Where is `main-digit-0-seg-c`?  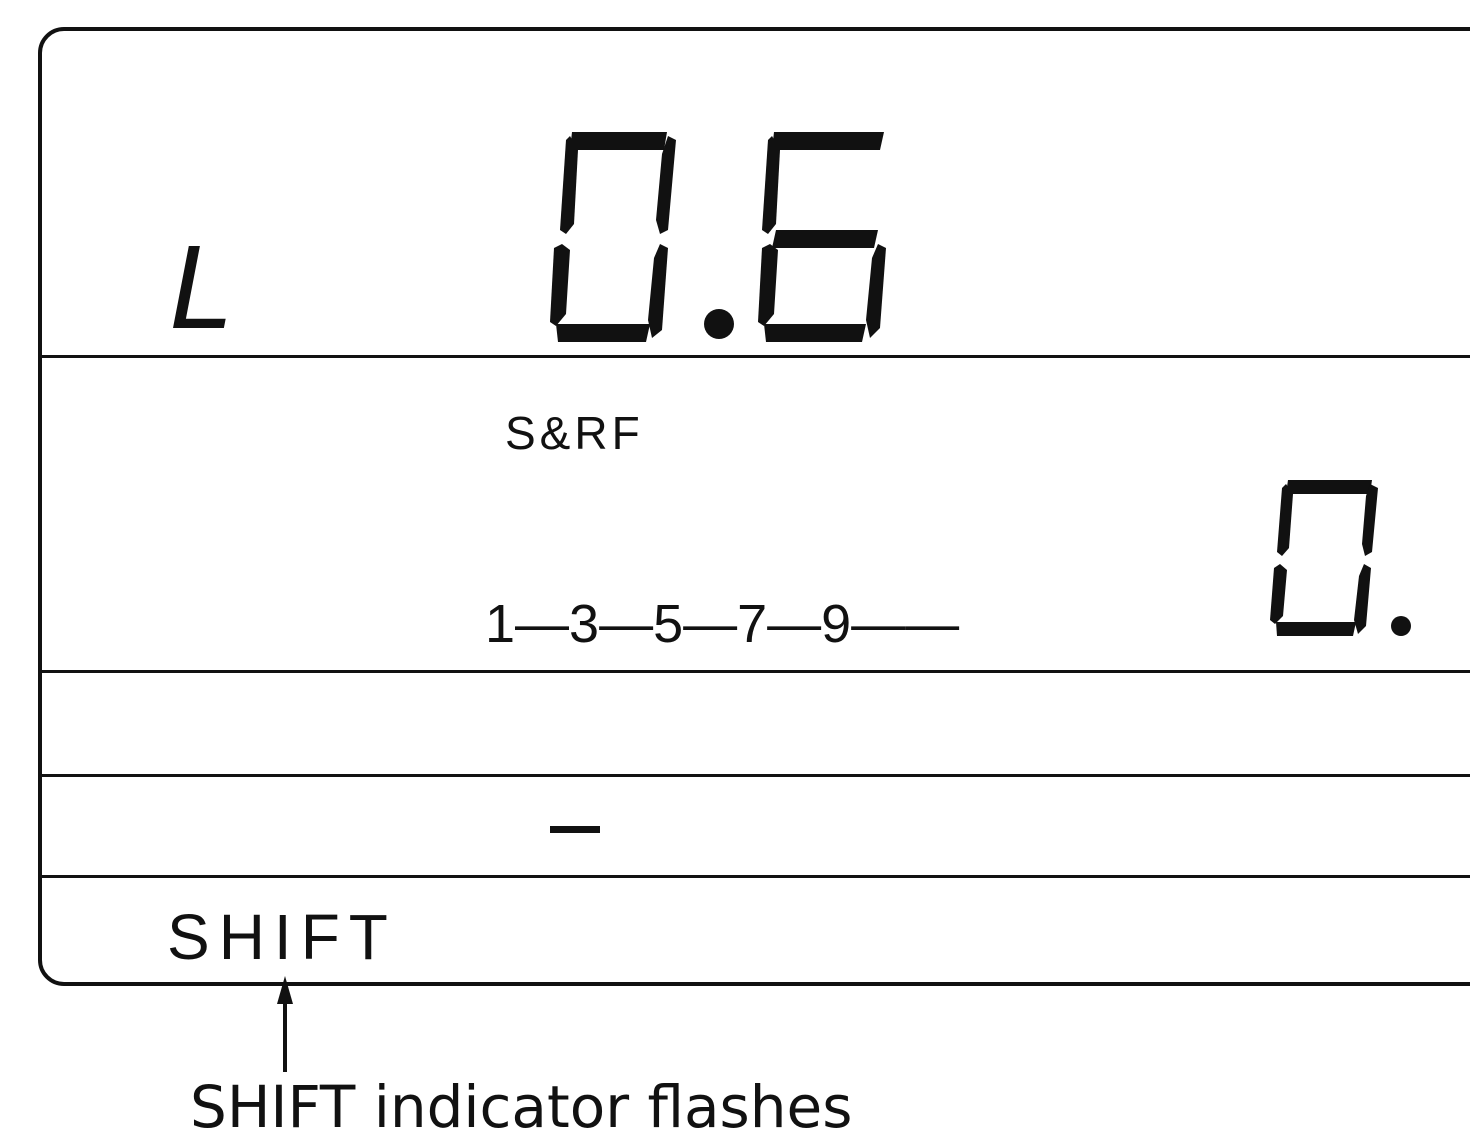
main-digit-0-seg-c is located at coordinates (658, 291).